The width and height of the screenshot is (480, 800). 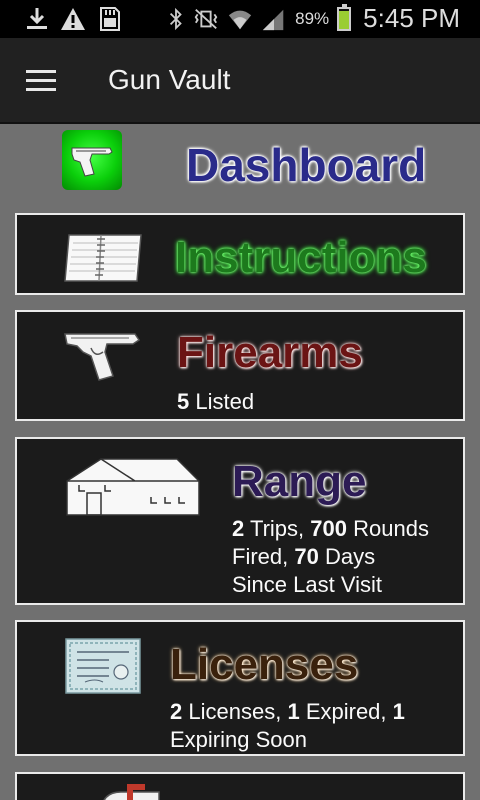 I want to click on hamburger-menu-icon, so click(x=41, y=81).